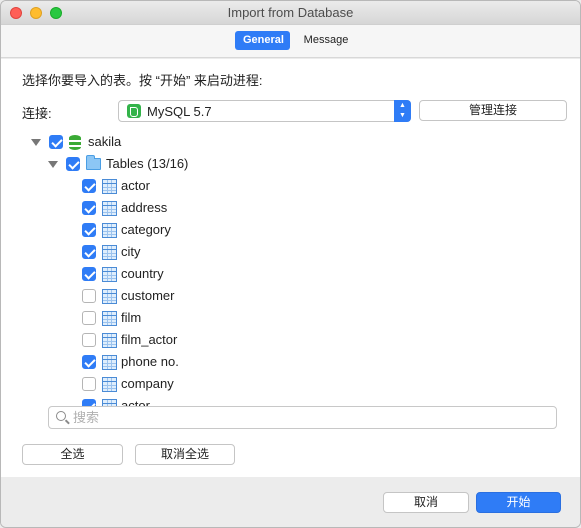 The width and height of the screenshot is (581, 528). I want to click on table-name: film_actor, so click(149, 339).